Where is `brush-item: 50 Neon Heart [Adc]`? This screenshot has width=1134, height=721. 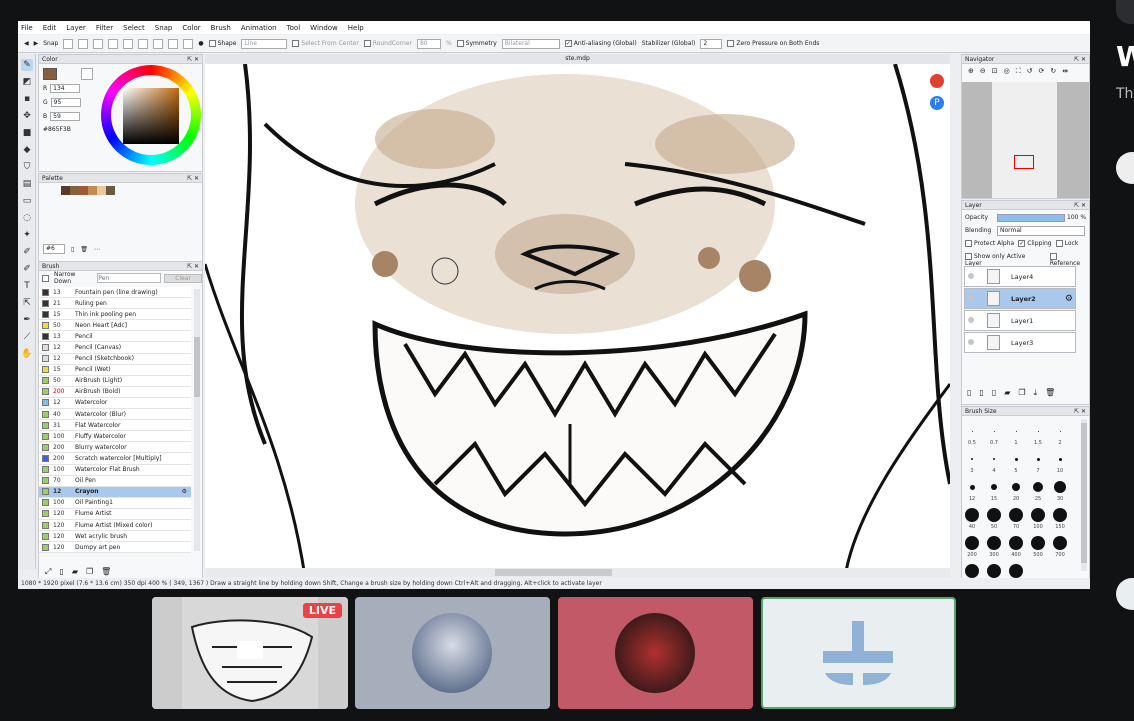
brush-item: 50 Neon Heart [Adc] is located at coordinates (115, 326).